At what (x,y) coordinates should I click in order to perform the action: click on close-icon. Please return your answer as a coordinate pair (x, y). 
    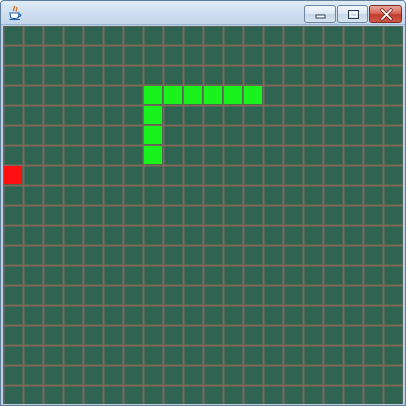
    Looking at the image, I should click on (386, 14).